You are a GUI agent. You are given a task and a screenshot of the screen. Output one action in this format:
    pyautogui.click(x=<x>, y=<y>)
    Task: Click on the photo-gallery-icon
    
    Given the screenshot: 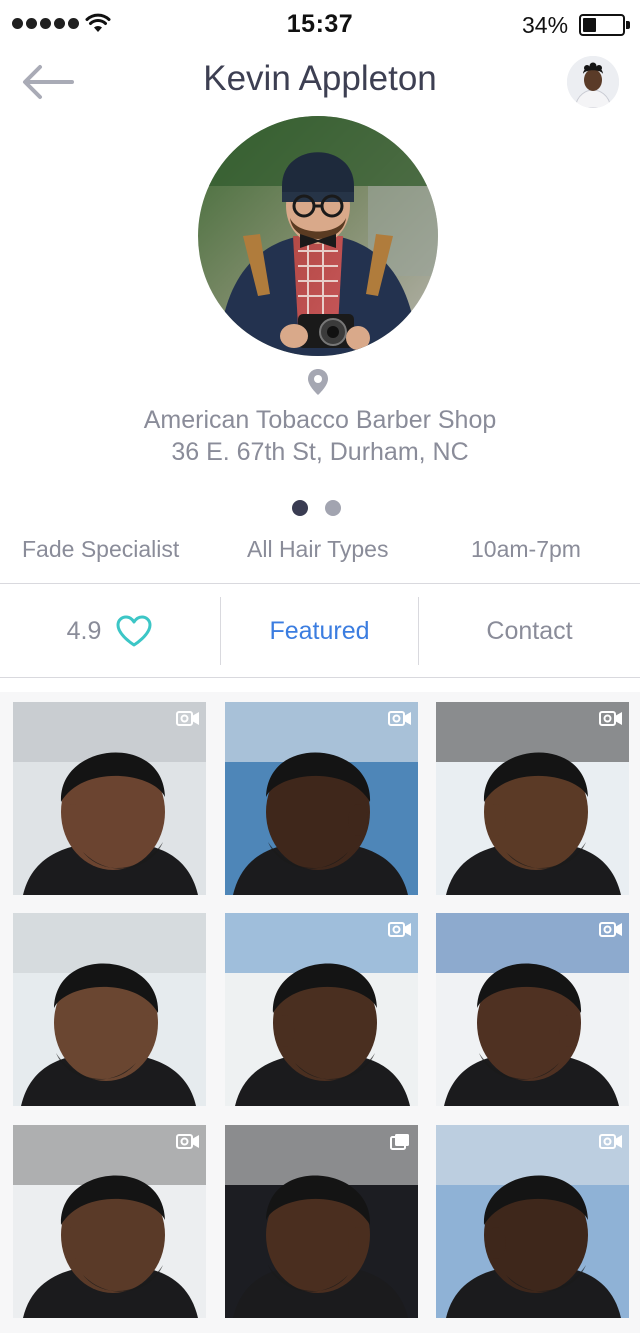 What is the action you would take?
    pyautogui.click(x=399, y=1142)
    